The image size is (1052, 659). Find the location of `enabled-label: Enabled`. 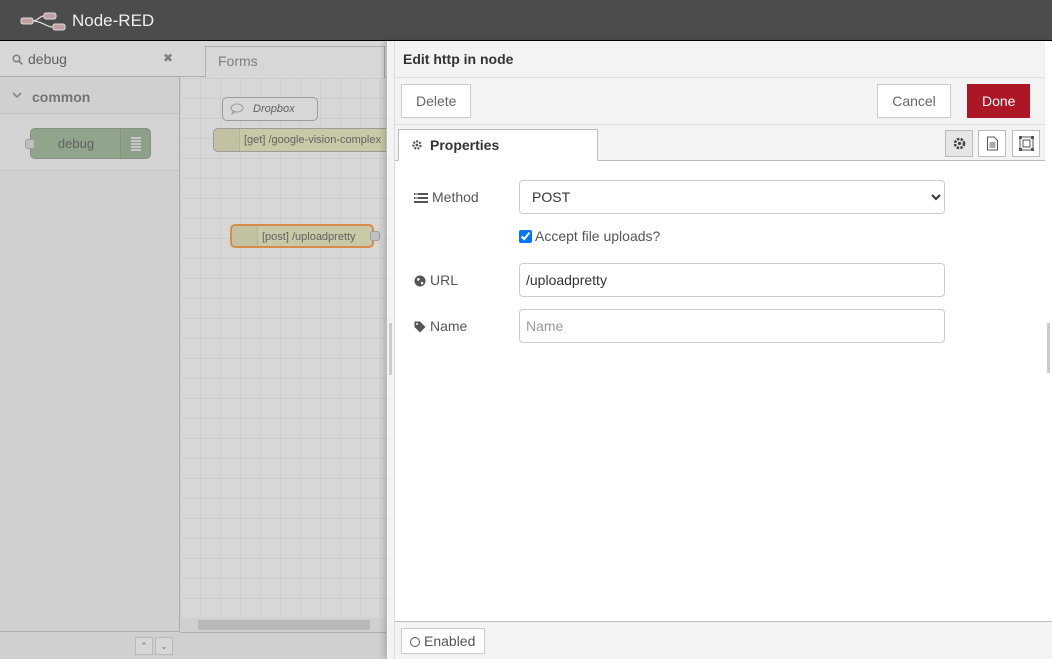

enabled-label: Enabled is located at coordinates (450, 641).